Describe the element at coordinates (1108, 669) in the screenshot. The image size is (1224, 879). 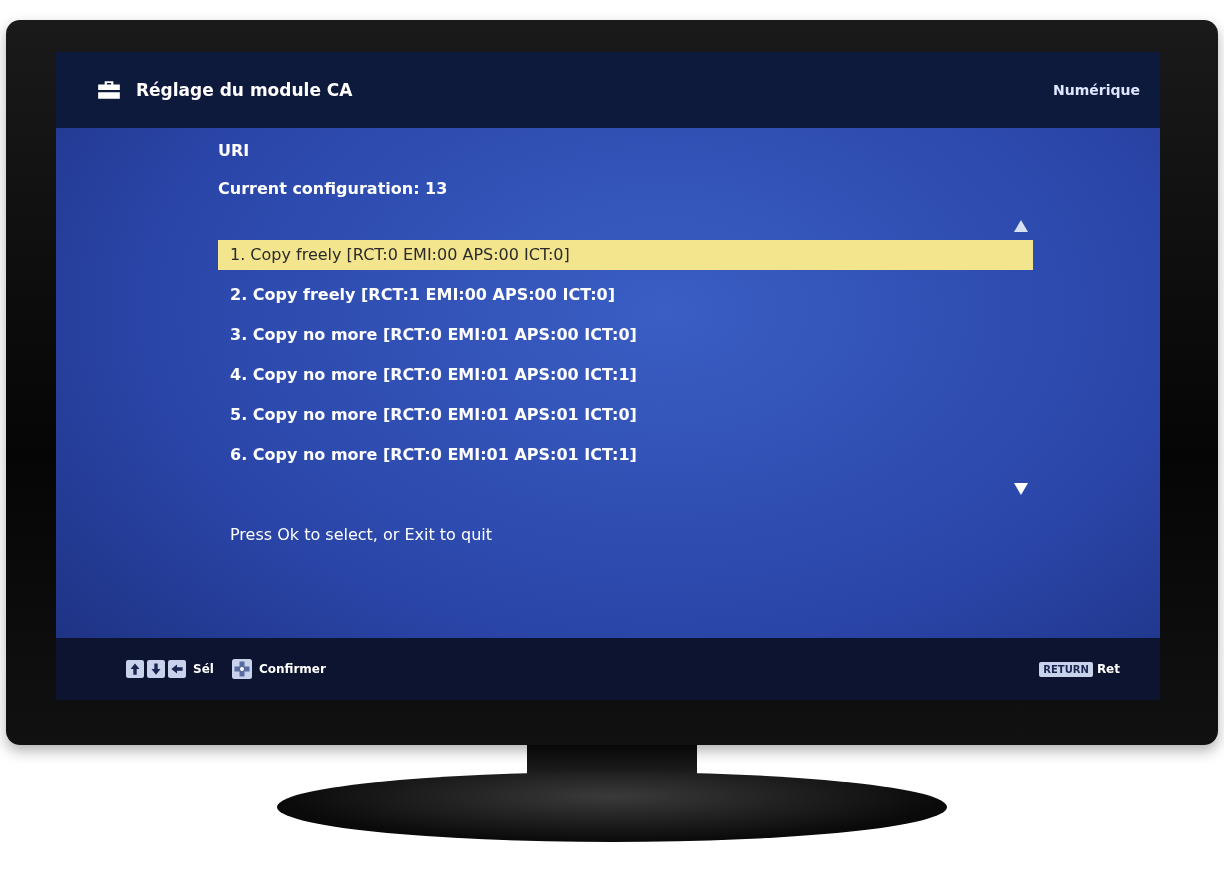
I see `return-label: Ret` at that location.